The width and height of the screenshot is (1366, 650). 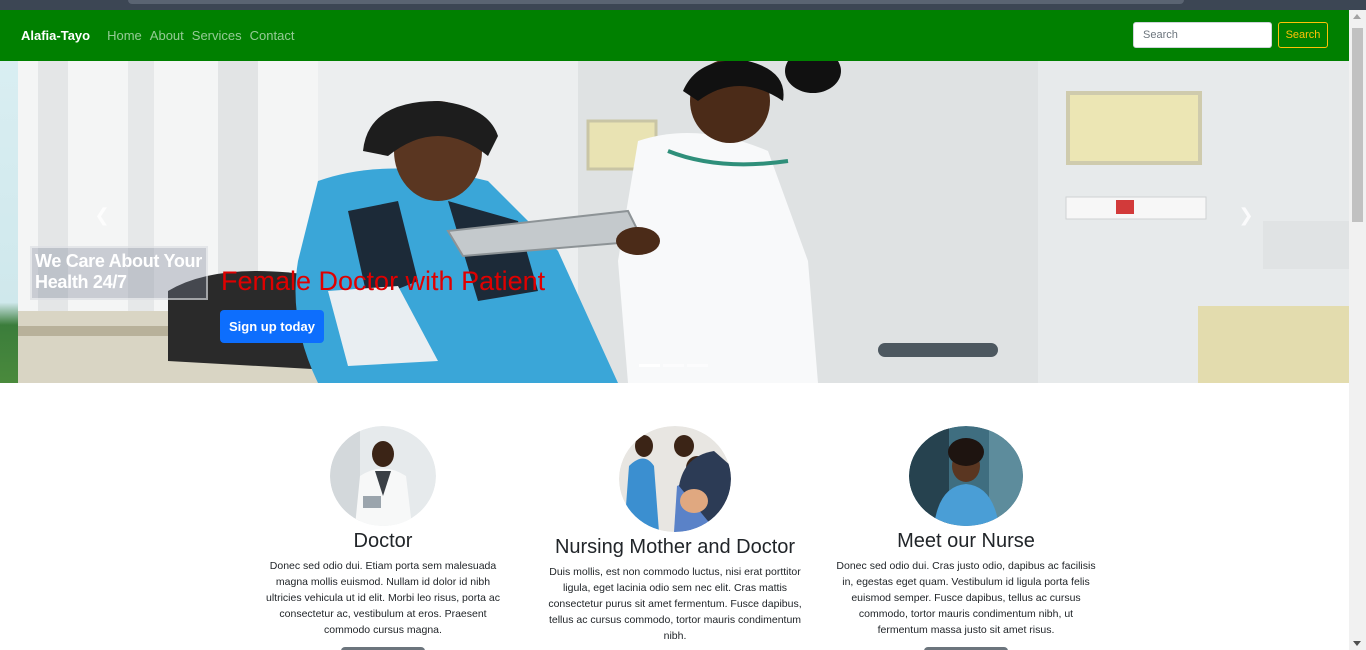 I want to click on previous-slide-peek, so click(x=9, y=222).